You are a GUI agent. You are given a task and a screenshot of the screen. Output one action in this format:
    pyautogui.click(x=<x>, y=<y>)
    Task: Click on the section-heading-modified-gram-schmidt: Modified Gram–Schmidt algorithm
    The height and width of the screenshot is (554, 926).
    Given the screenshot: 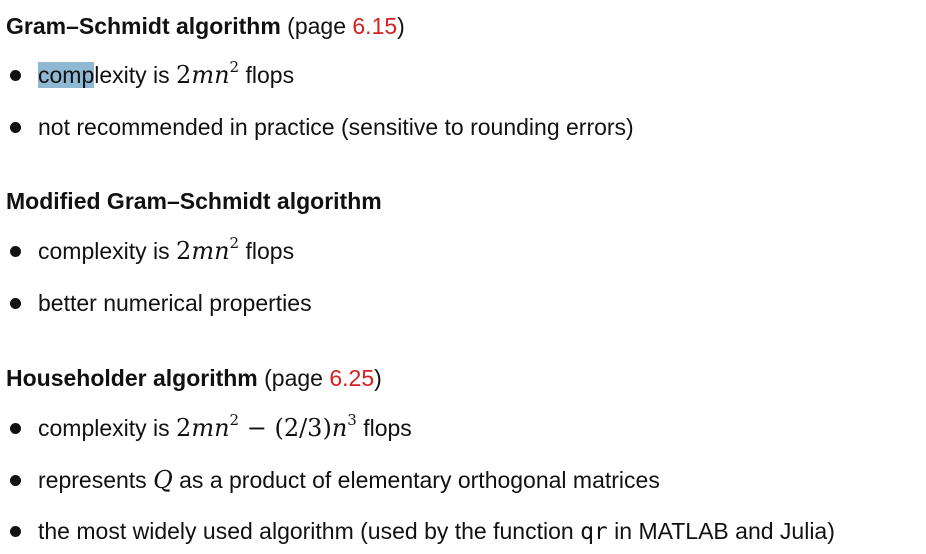 What is the action you would take?
    pyautogui.click(x=194, y=201)
    